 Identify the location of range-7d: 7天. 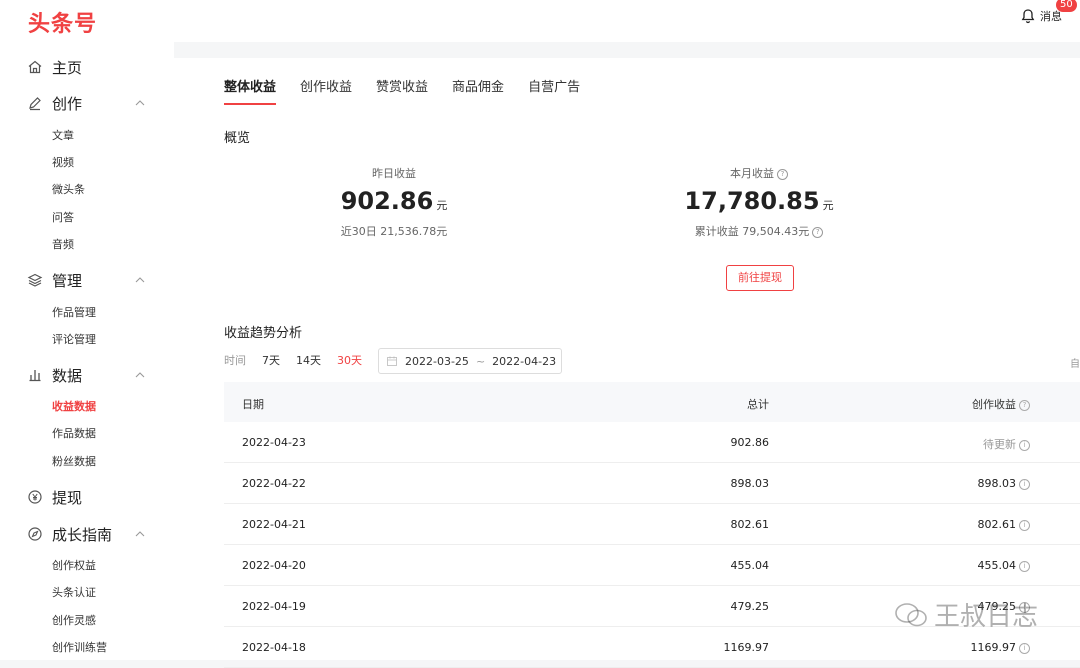
(271, 360).